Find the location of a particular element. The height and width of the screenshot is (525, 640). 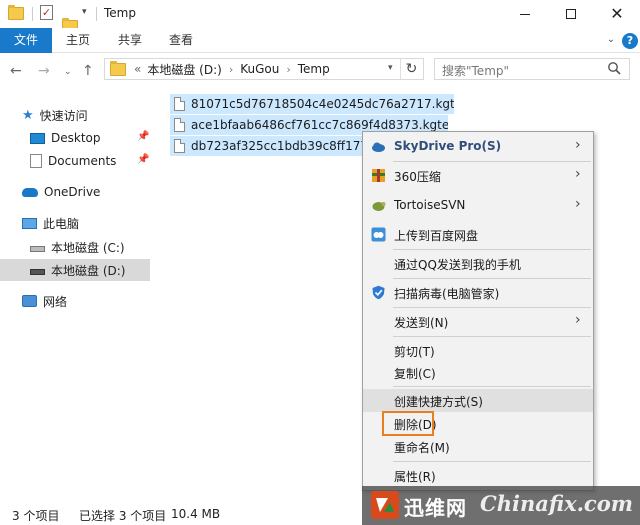

desktop-icon is located at coordinates (37, 138).